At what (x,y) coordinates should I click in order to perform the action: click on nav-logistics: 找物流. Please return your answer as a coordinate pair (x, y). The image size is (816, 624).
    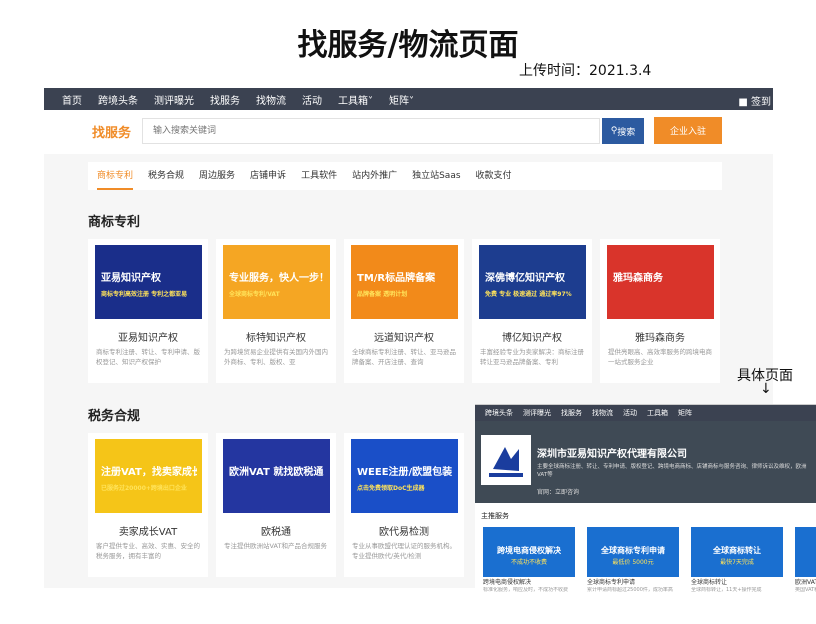
    Looking at the image, I should click on (271, 99).